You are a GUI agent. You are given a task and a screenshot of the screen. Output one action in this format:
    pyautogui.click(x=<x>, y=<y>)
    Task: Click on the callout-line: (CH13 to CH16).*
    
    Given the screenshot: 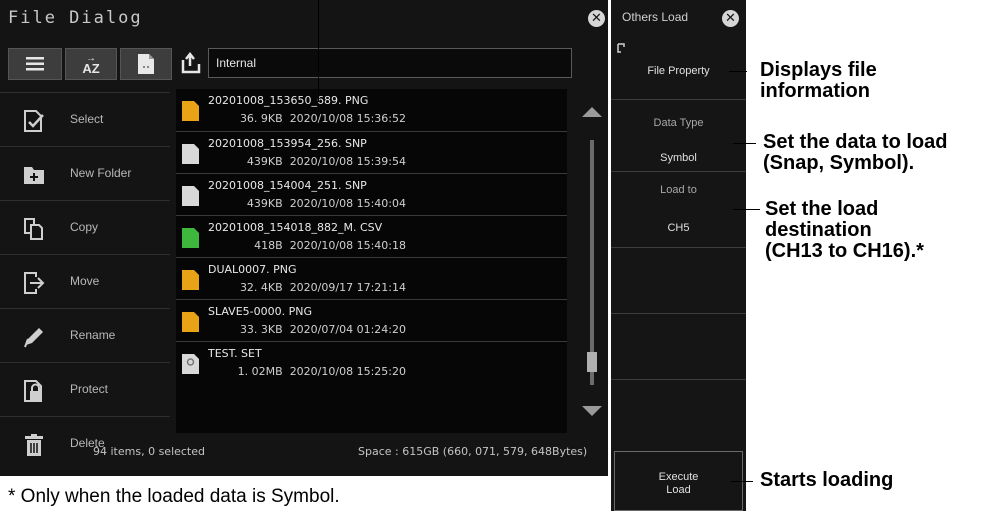 What is the action you would take?
    pyautogui.click(x=844, y=251)
    